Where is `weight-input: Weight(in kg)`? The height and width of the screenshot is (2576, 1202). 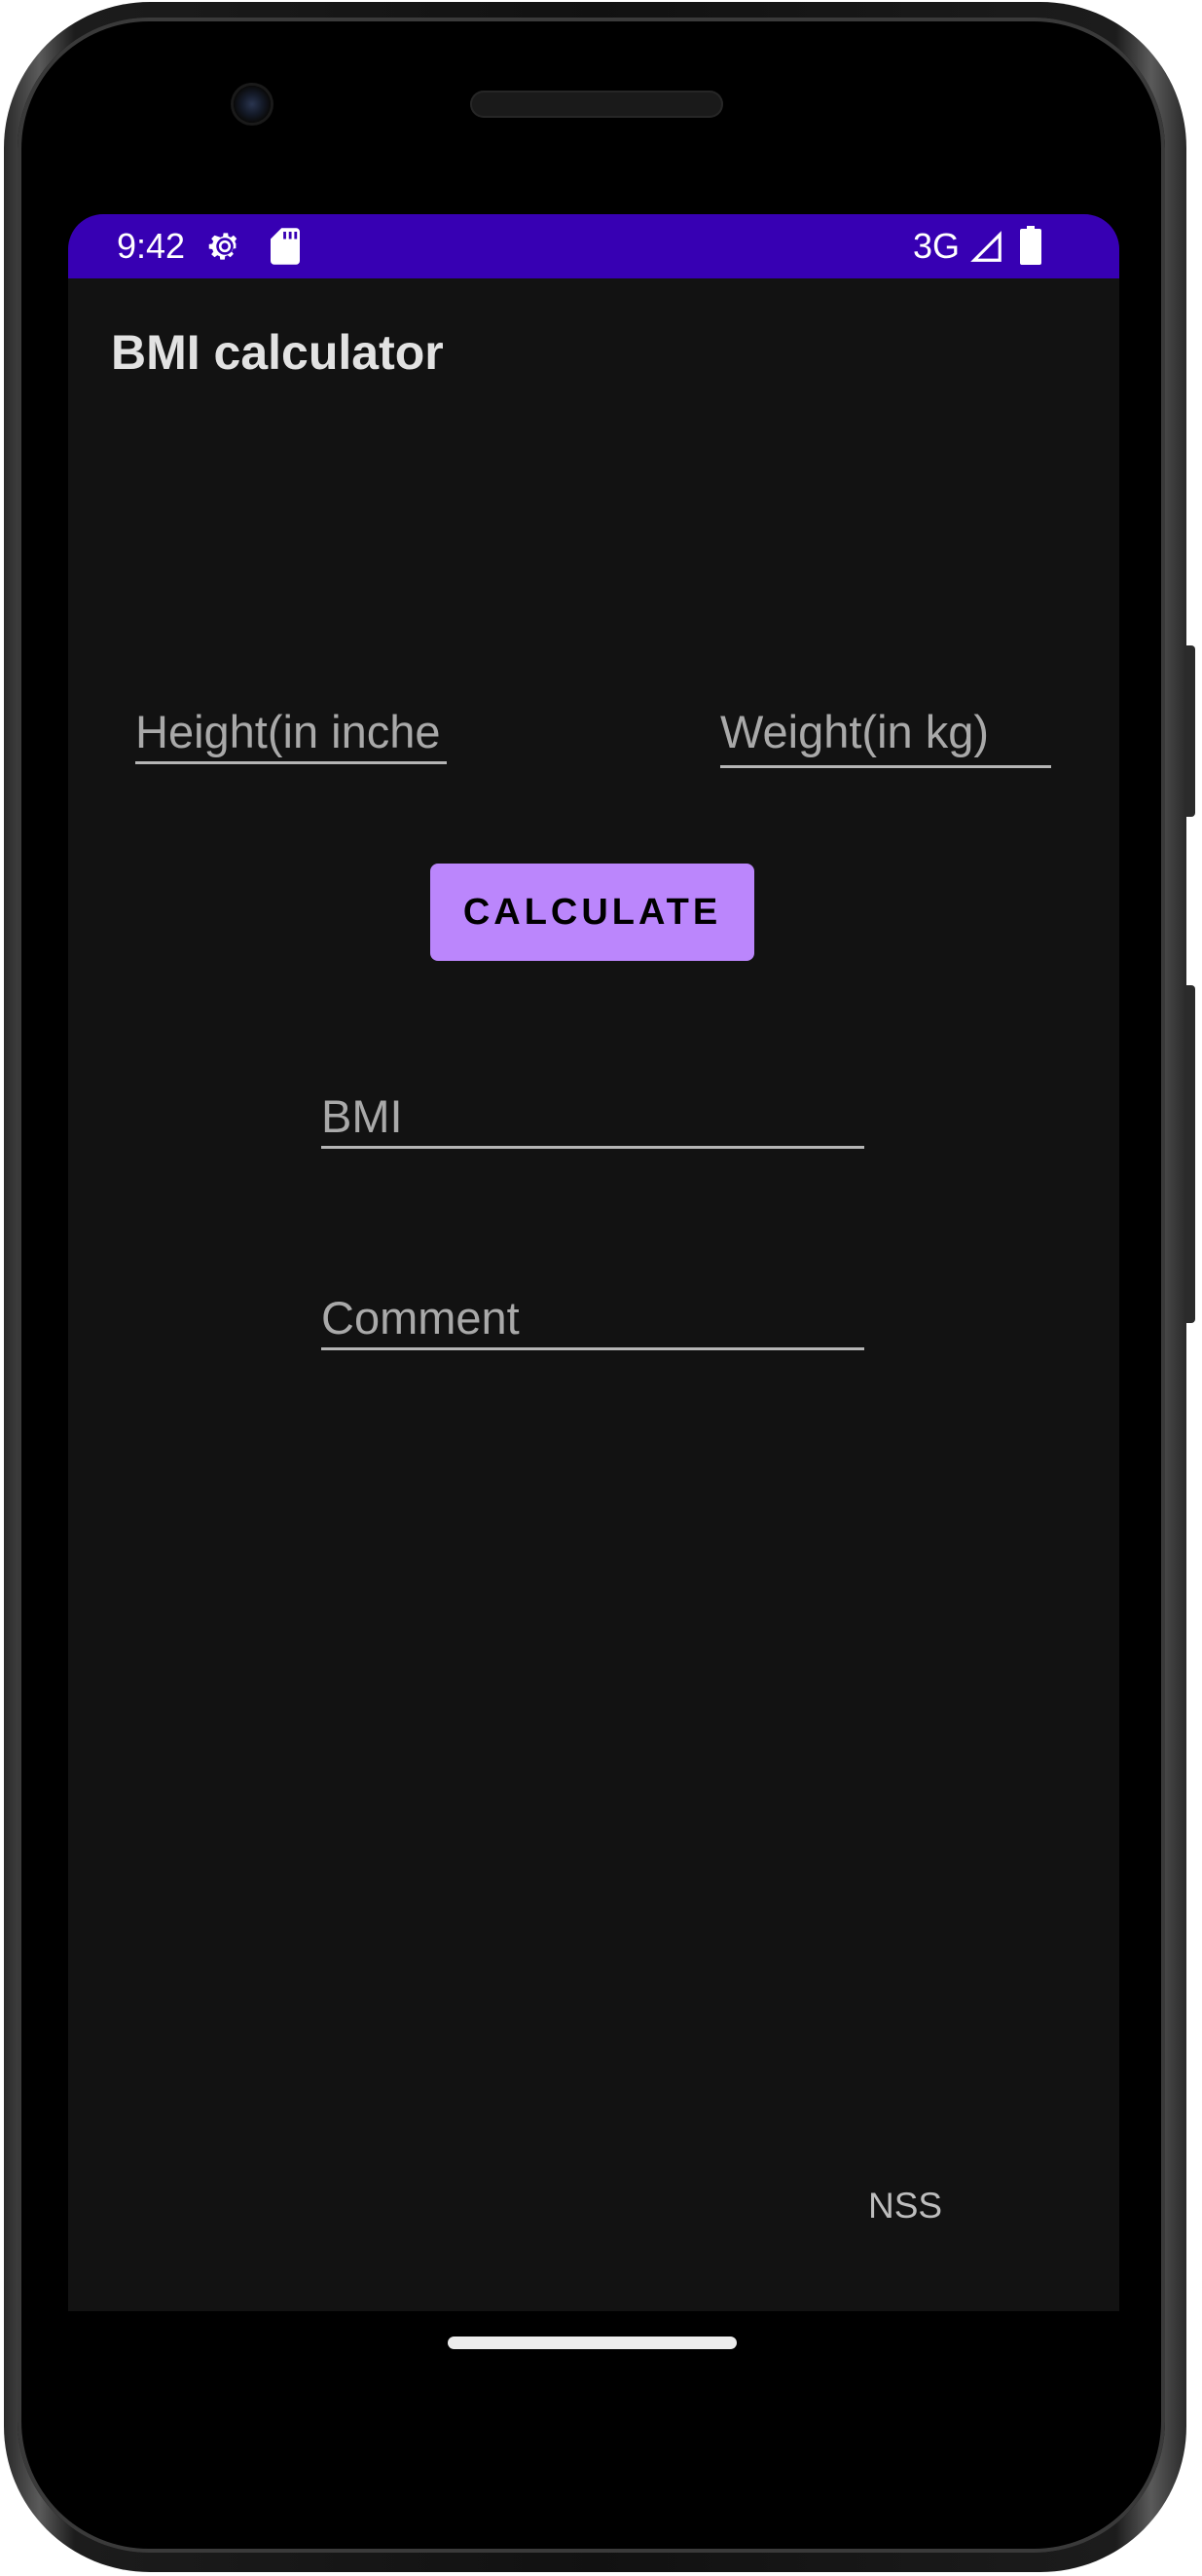
weight-input: Weight(in kg) is located at coordinates (885, 733).